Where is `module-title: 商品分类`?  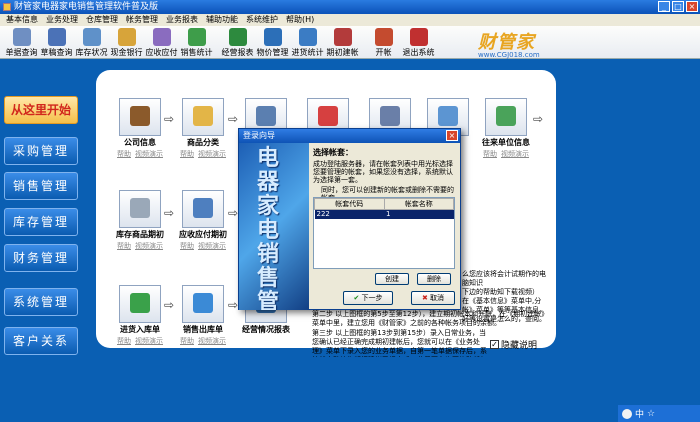
module-title: 商品分类 is located at coordinates (203, 142).